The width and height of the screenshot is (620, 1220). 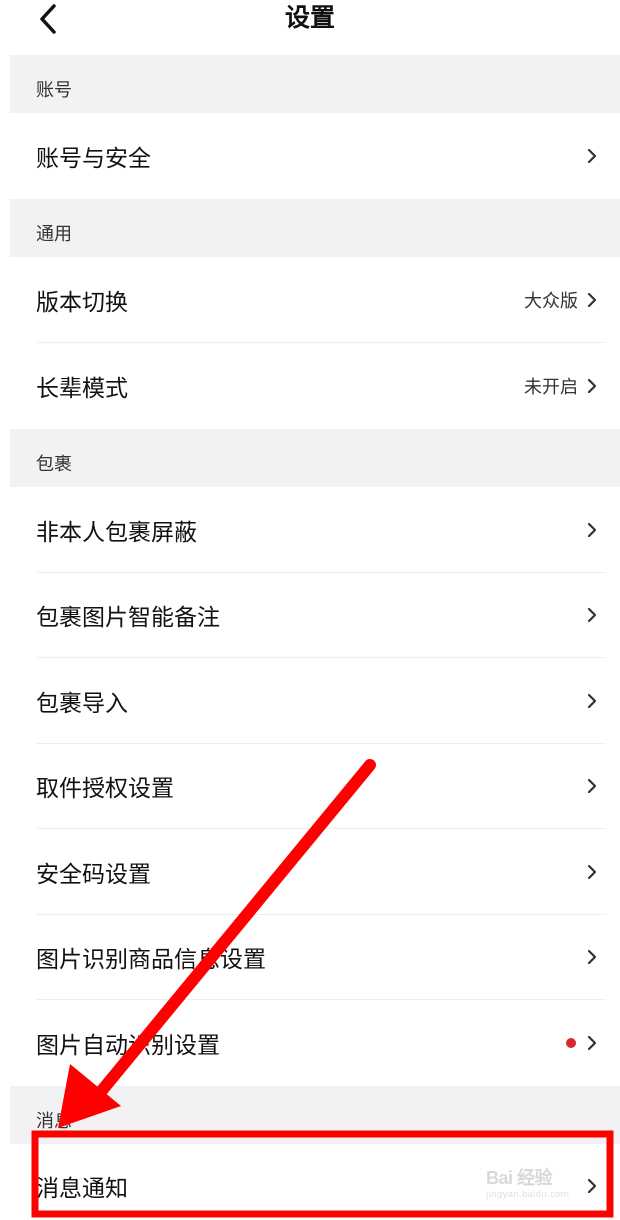 What do you see at coordinates (93, 159) in the screenshot?
I see `settings-item-label: 账号与安全` at bounding box center [93, 159].